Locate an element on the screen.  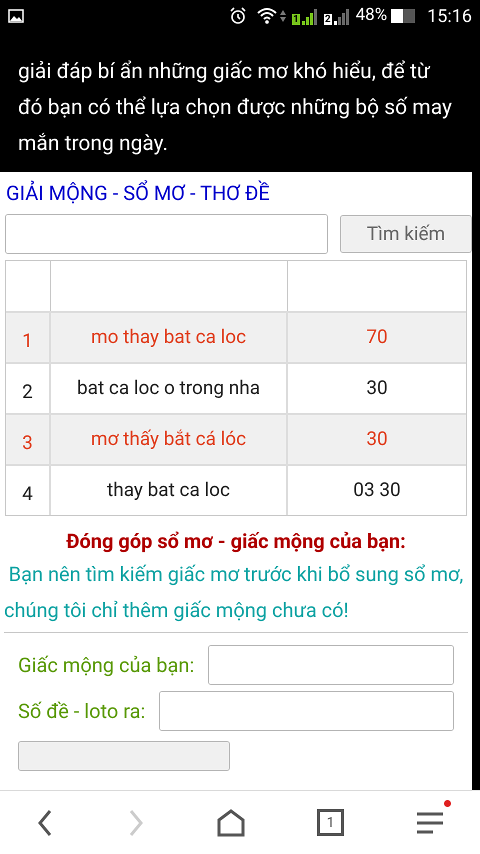
field-label: Giấc mộng của bạn: is located at coordinates (106, 665).